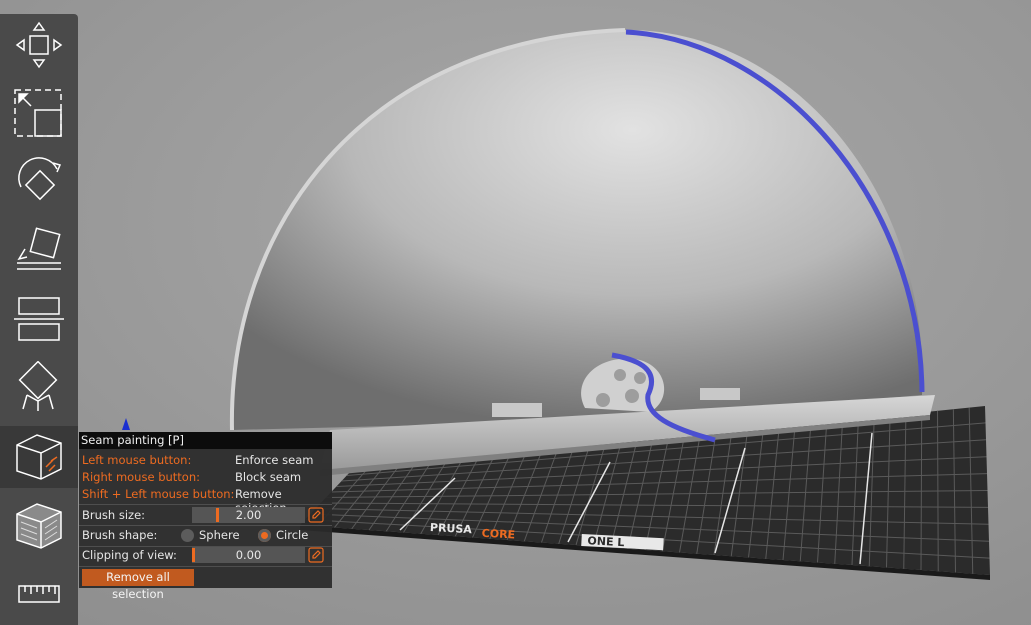 The width and height of the screenshot is (1031, 625). I want to click on svg-text: CORE, so click(498, 534).